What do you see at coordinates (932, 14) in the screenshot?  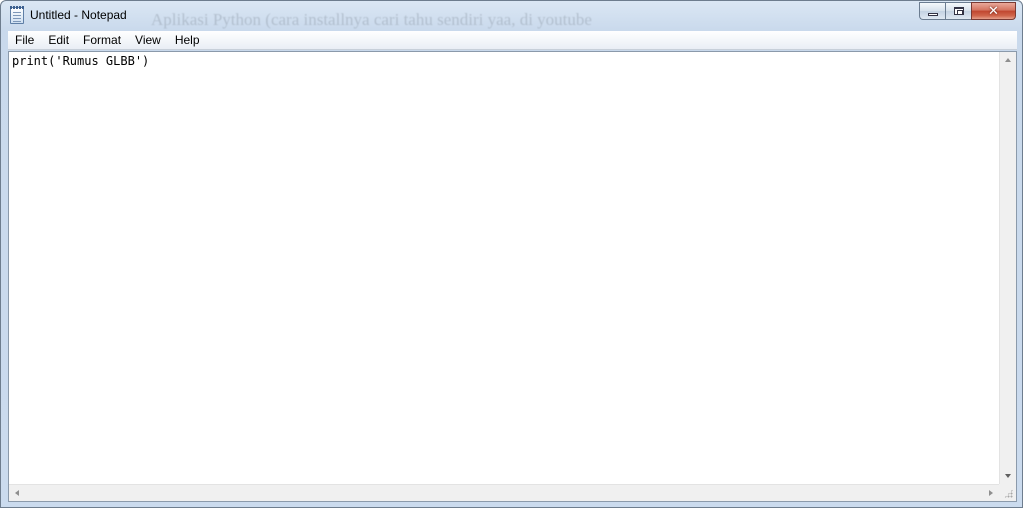 I see `minimize-icon` at bounding box center [932, 14].